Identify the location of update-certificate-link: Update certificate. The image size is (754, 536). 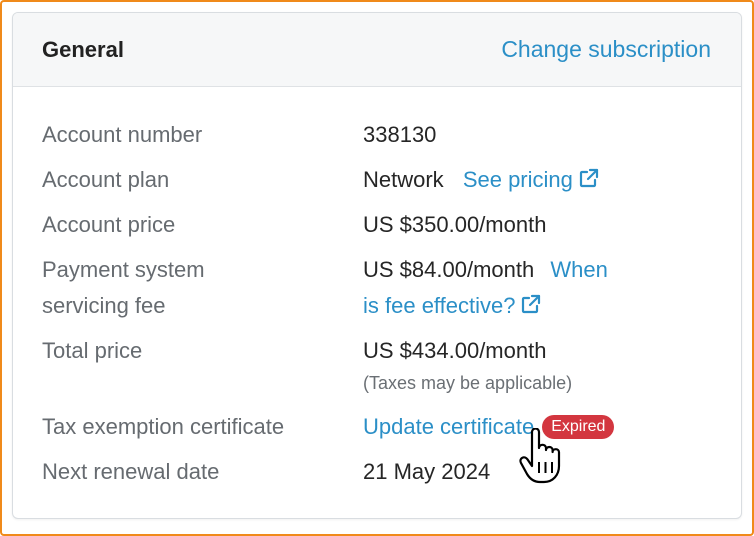
(448, 426).